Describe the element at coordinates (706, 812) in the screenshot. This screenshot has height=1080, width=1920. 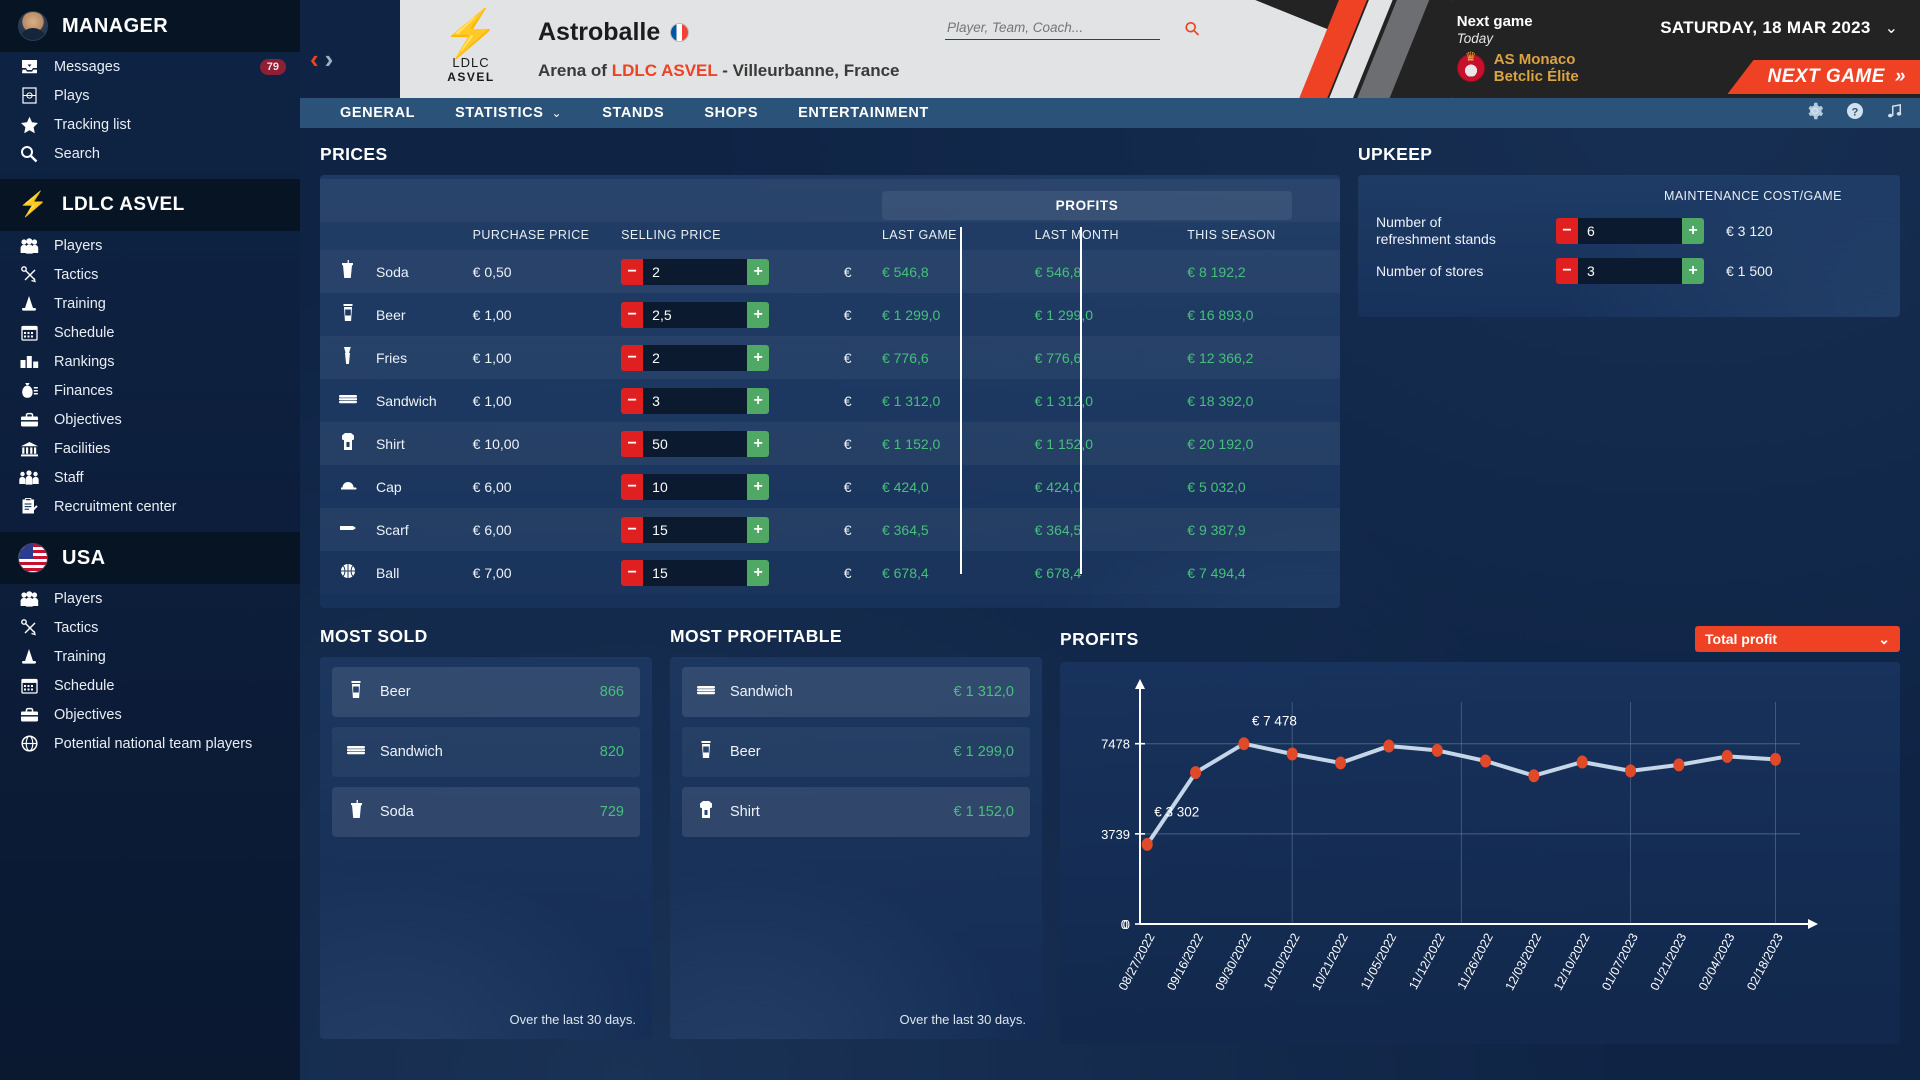
I see `shirt-icon` at that location.